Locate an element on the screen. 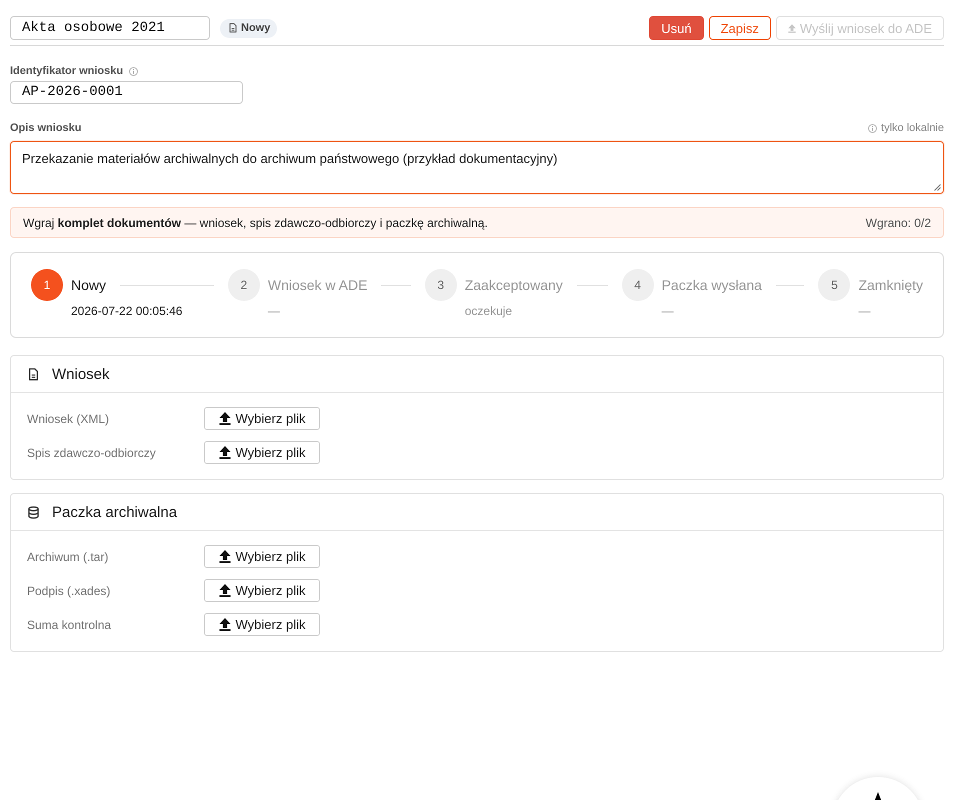  section-title: Paczka archiwalna is located at coordinates (115, 512).